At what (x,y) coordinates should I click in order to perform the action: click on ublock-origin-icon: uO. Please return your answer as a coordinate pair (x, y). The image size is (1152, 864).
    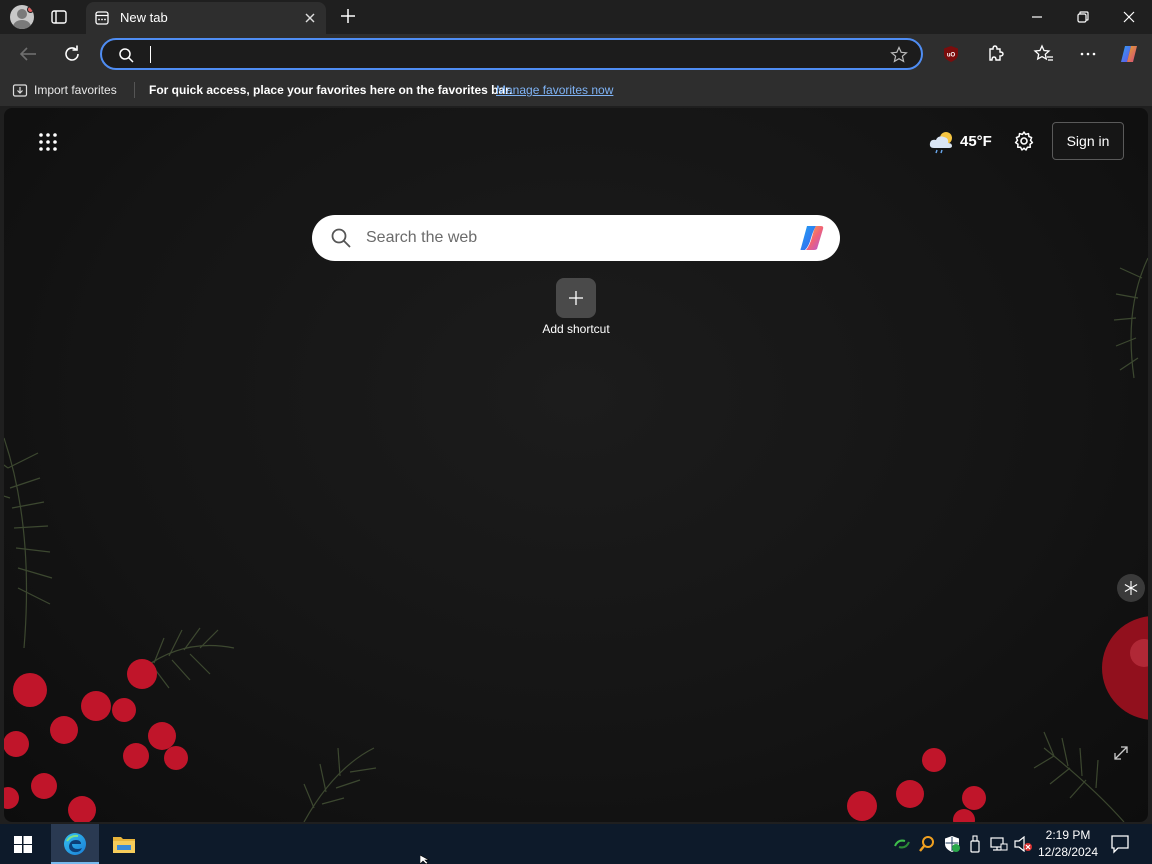
    Looking at the image, I should click on (951, 54).